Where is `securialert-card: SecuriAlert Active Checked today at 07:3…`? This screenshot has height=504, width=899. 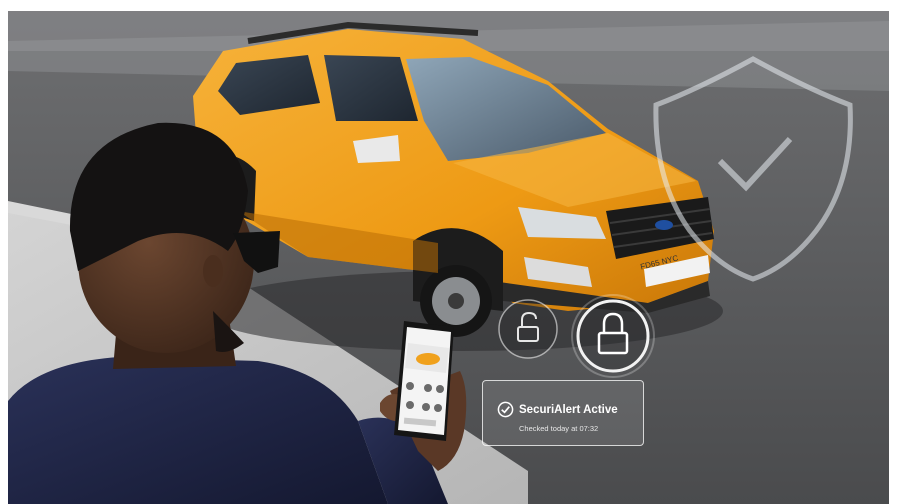 securialert-card: SecuriAlert Active Checked today at 07:3… is located at coordinates (563, 413).